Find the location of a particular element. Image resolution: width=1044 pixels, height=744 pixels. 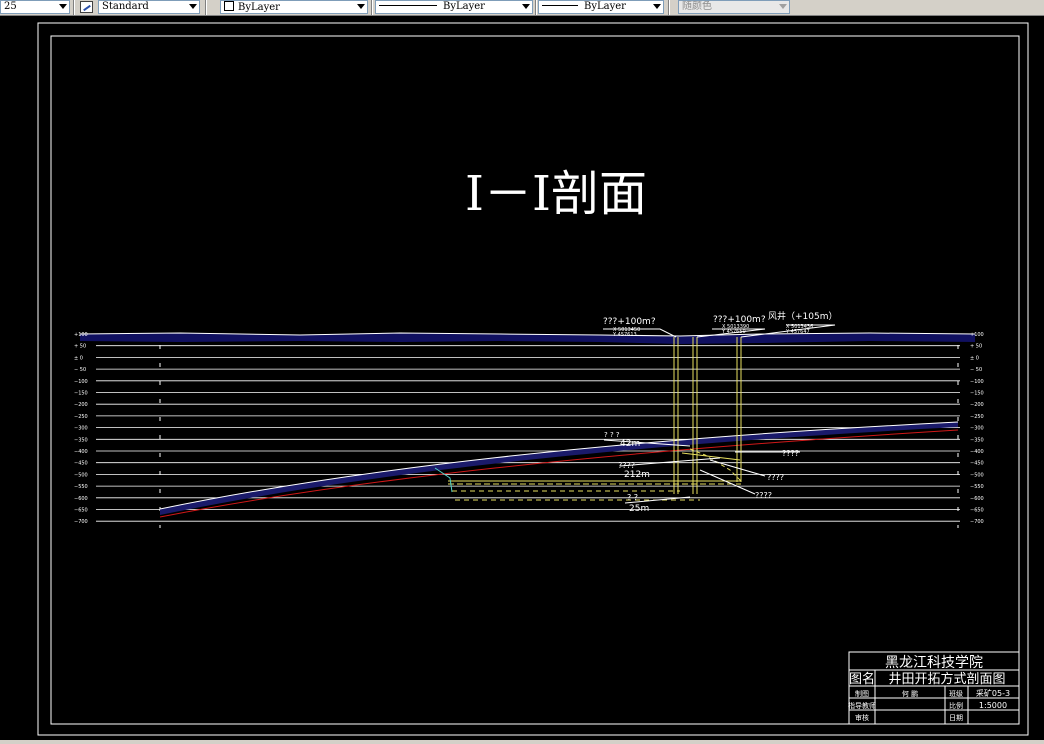

advisor-label: 指导教师 is located at coordinates (862, 705).